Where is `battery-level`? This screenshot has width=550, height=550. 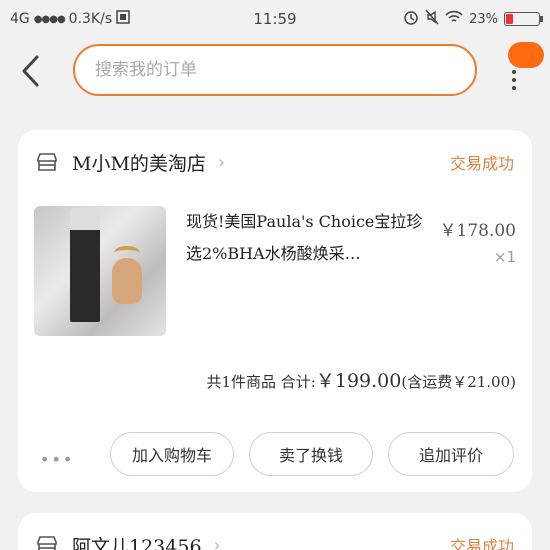
battery-level is located at coordinates (509, 19).